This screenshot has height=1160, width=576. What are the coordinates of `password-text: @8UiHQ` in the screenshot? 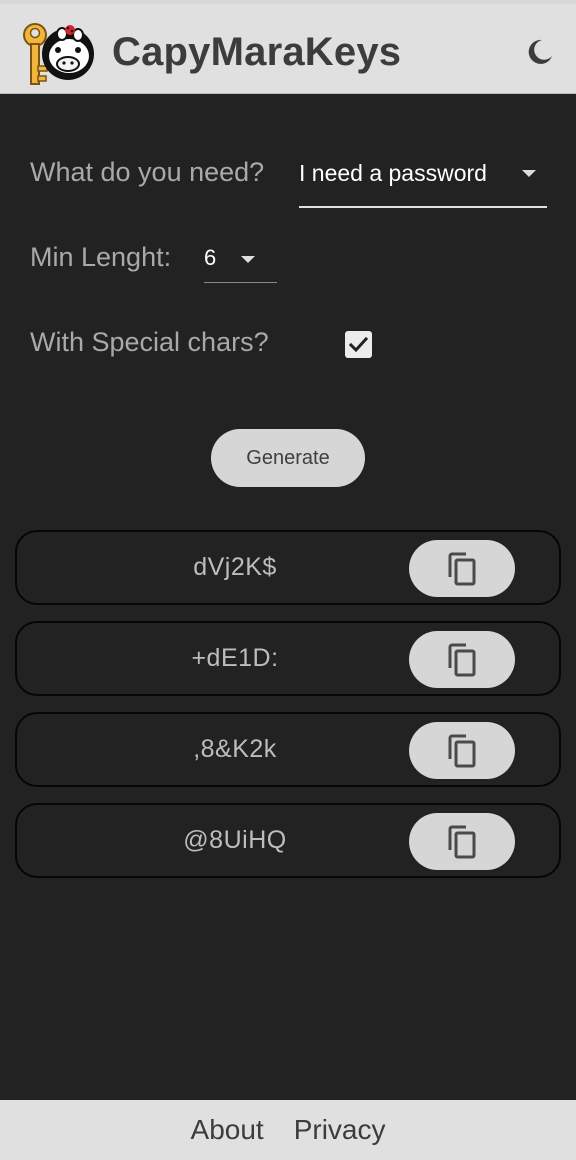 It's located at (235, 840).